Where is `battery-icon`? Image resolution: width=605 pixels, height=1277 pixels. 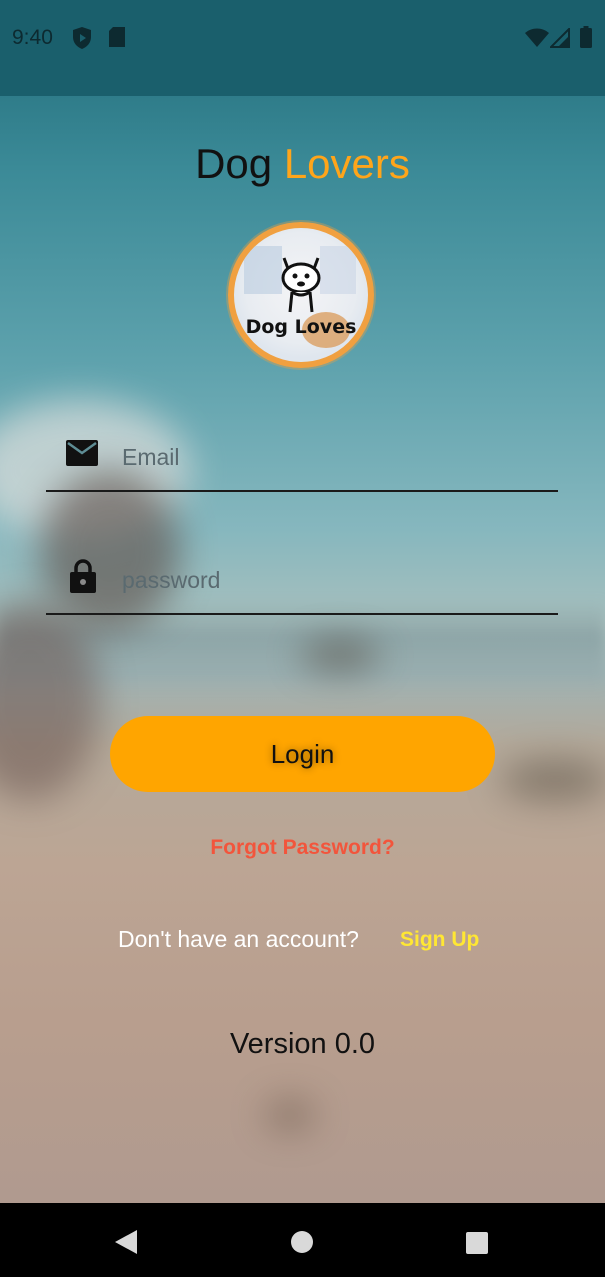
battery-icon is located at coordinates (586, 39).